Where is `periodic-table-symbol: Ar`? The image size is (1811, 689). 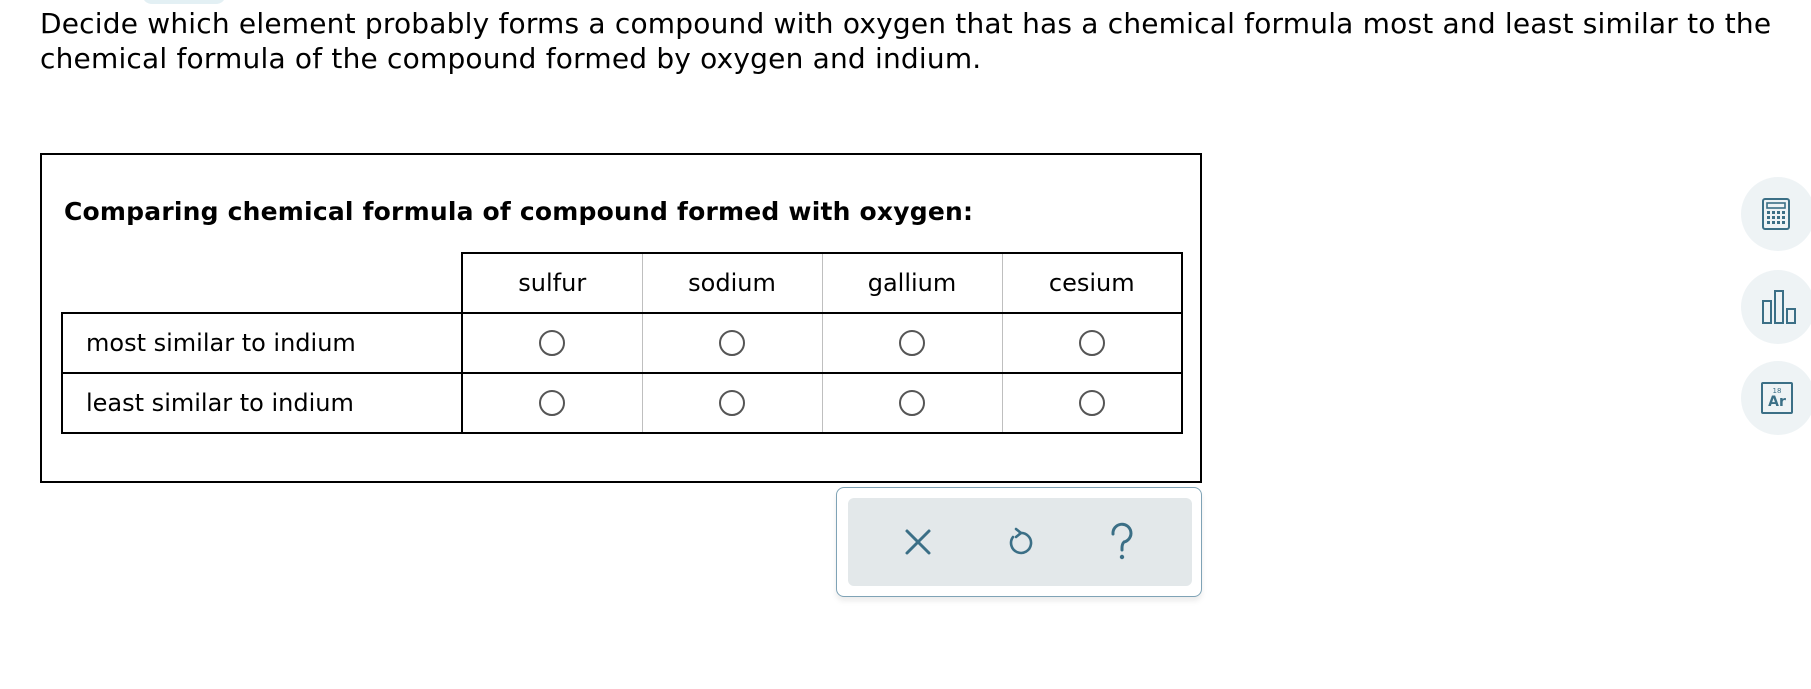 periodic-table-symbol: Ar is located at coordinates (1777, 401).